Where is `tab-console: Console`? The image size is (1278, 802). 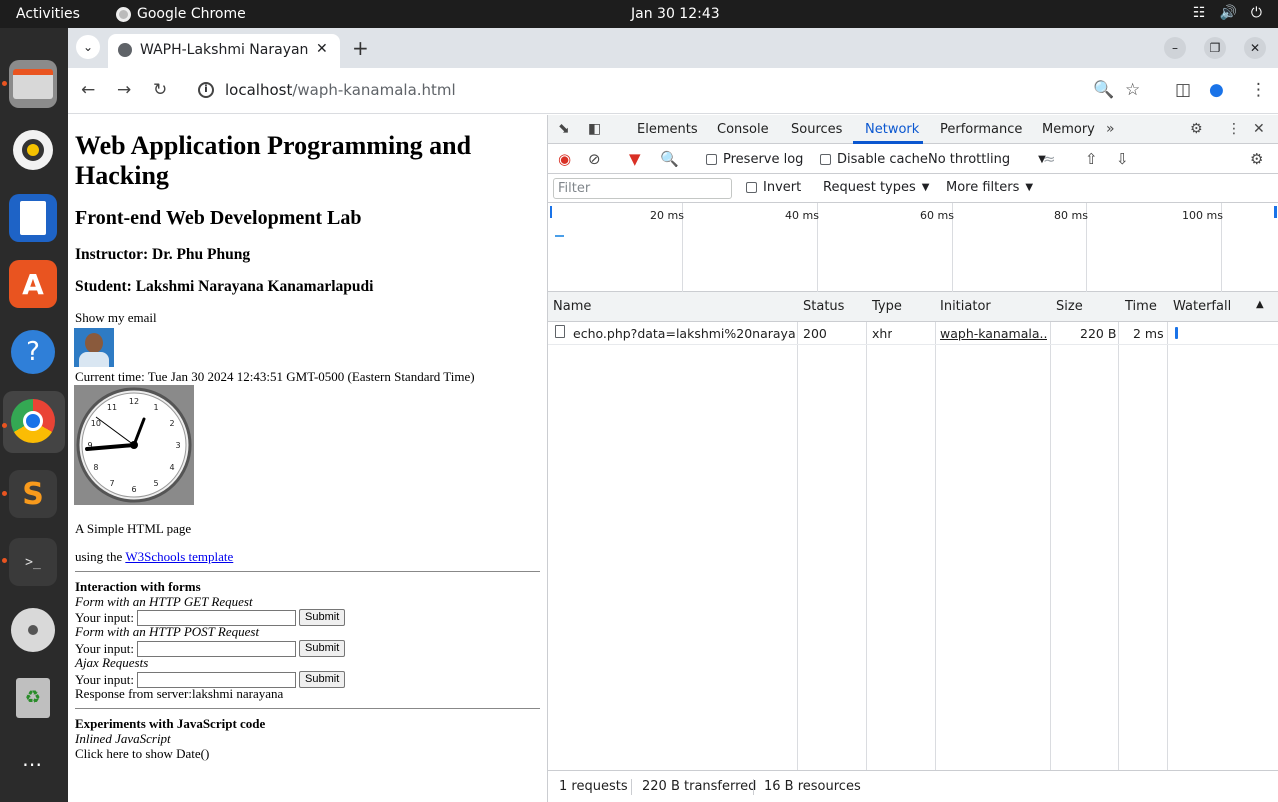
tab-console: Console is located at coordinates (743, 129).